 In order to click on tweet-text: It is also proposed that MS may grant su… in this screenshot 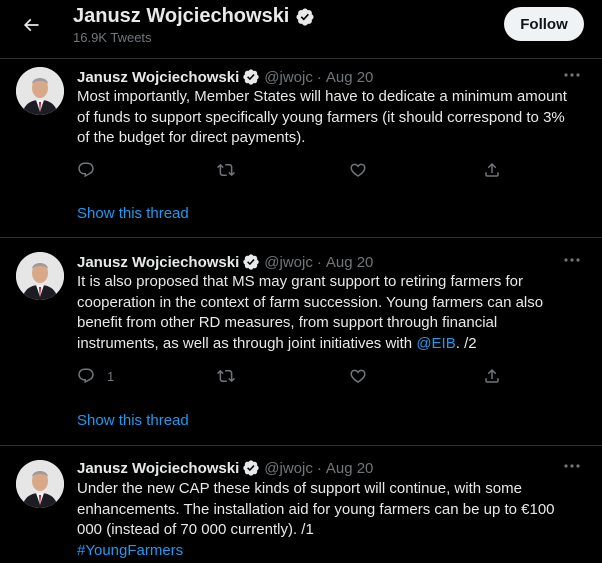, I will do `click(332, 313)`.